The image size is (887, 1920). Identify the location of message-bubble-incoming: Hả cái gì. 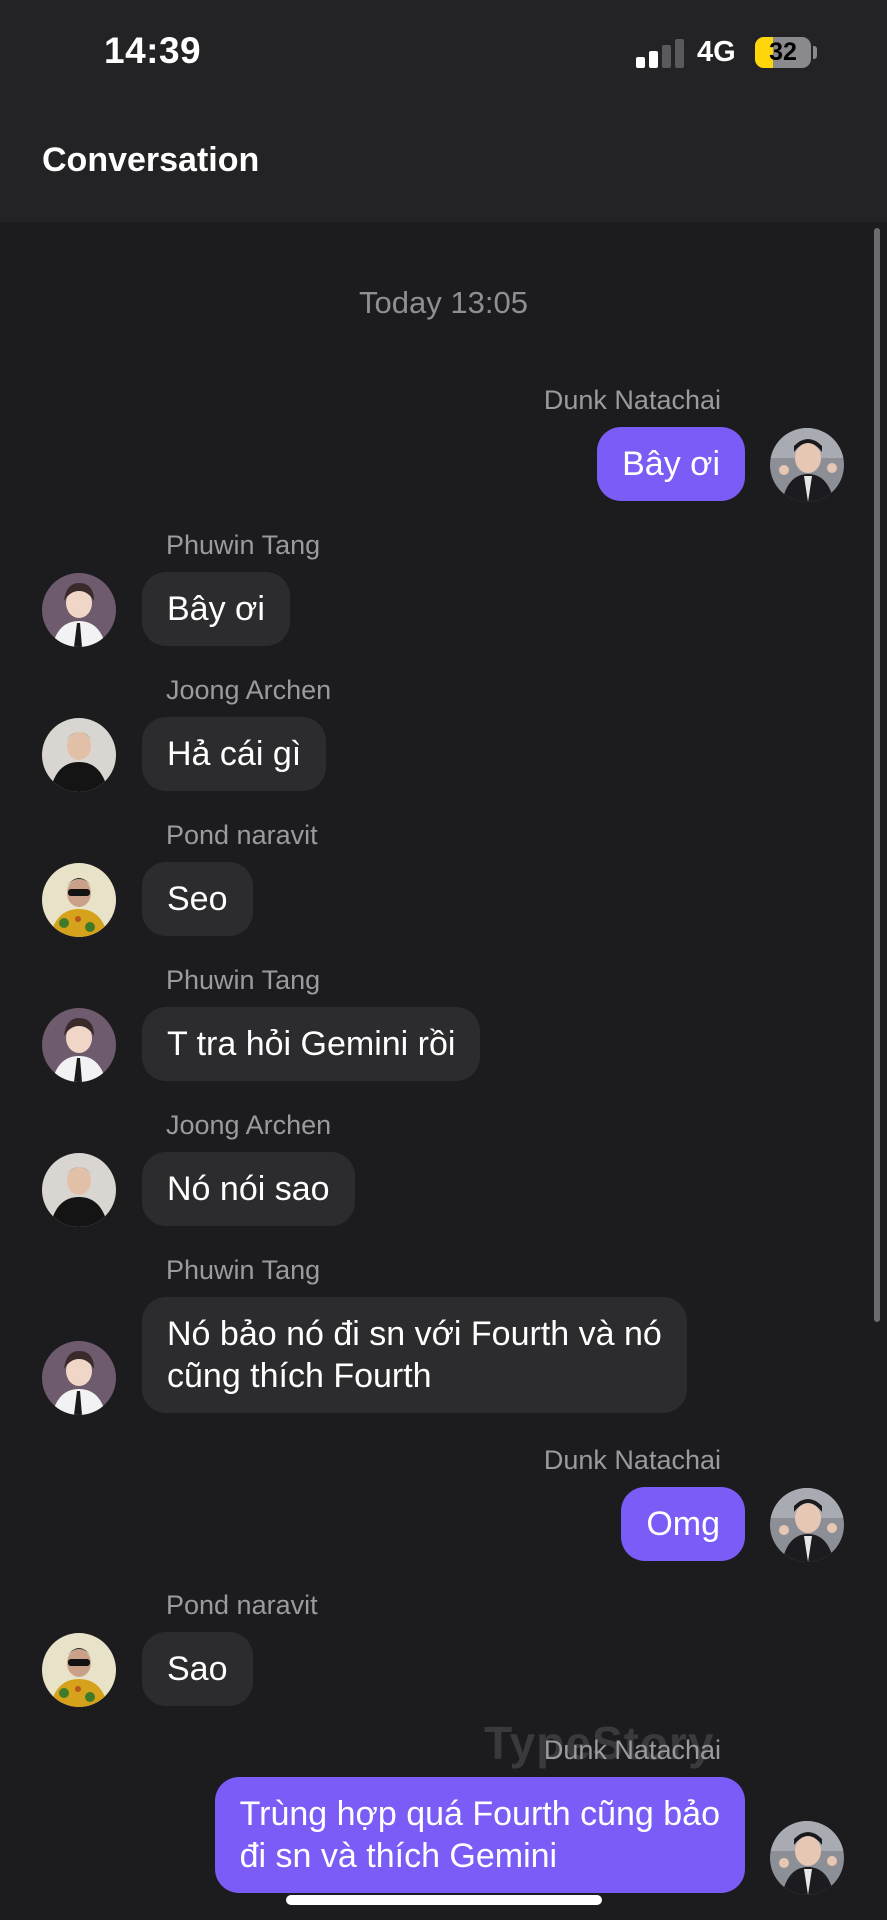
(234, 754).